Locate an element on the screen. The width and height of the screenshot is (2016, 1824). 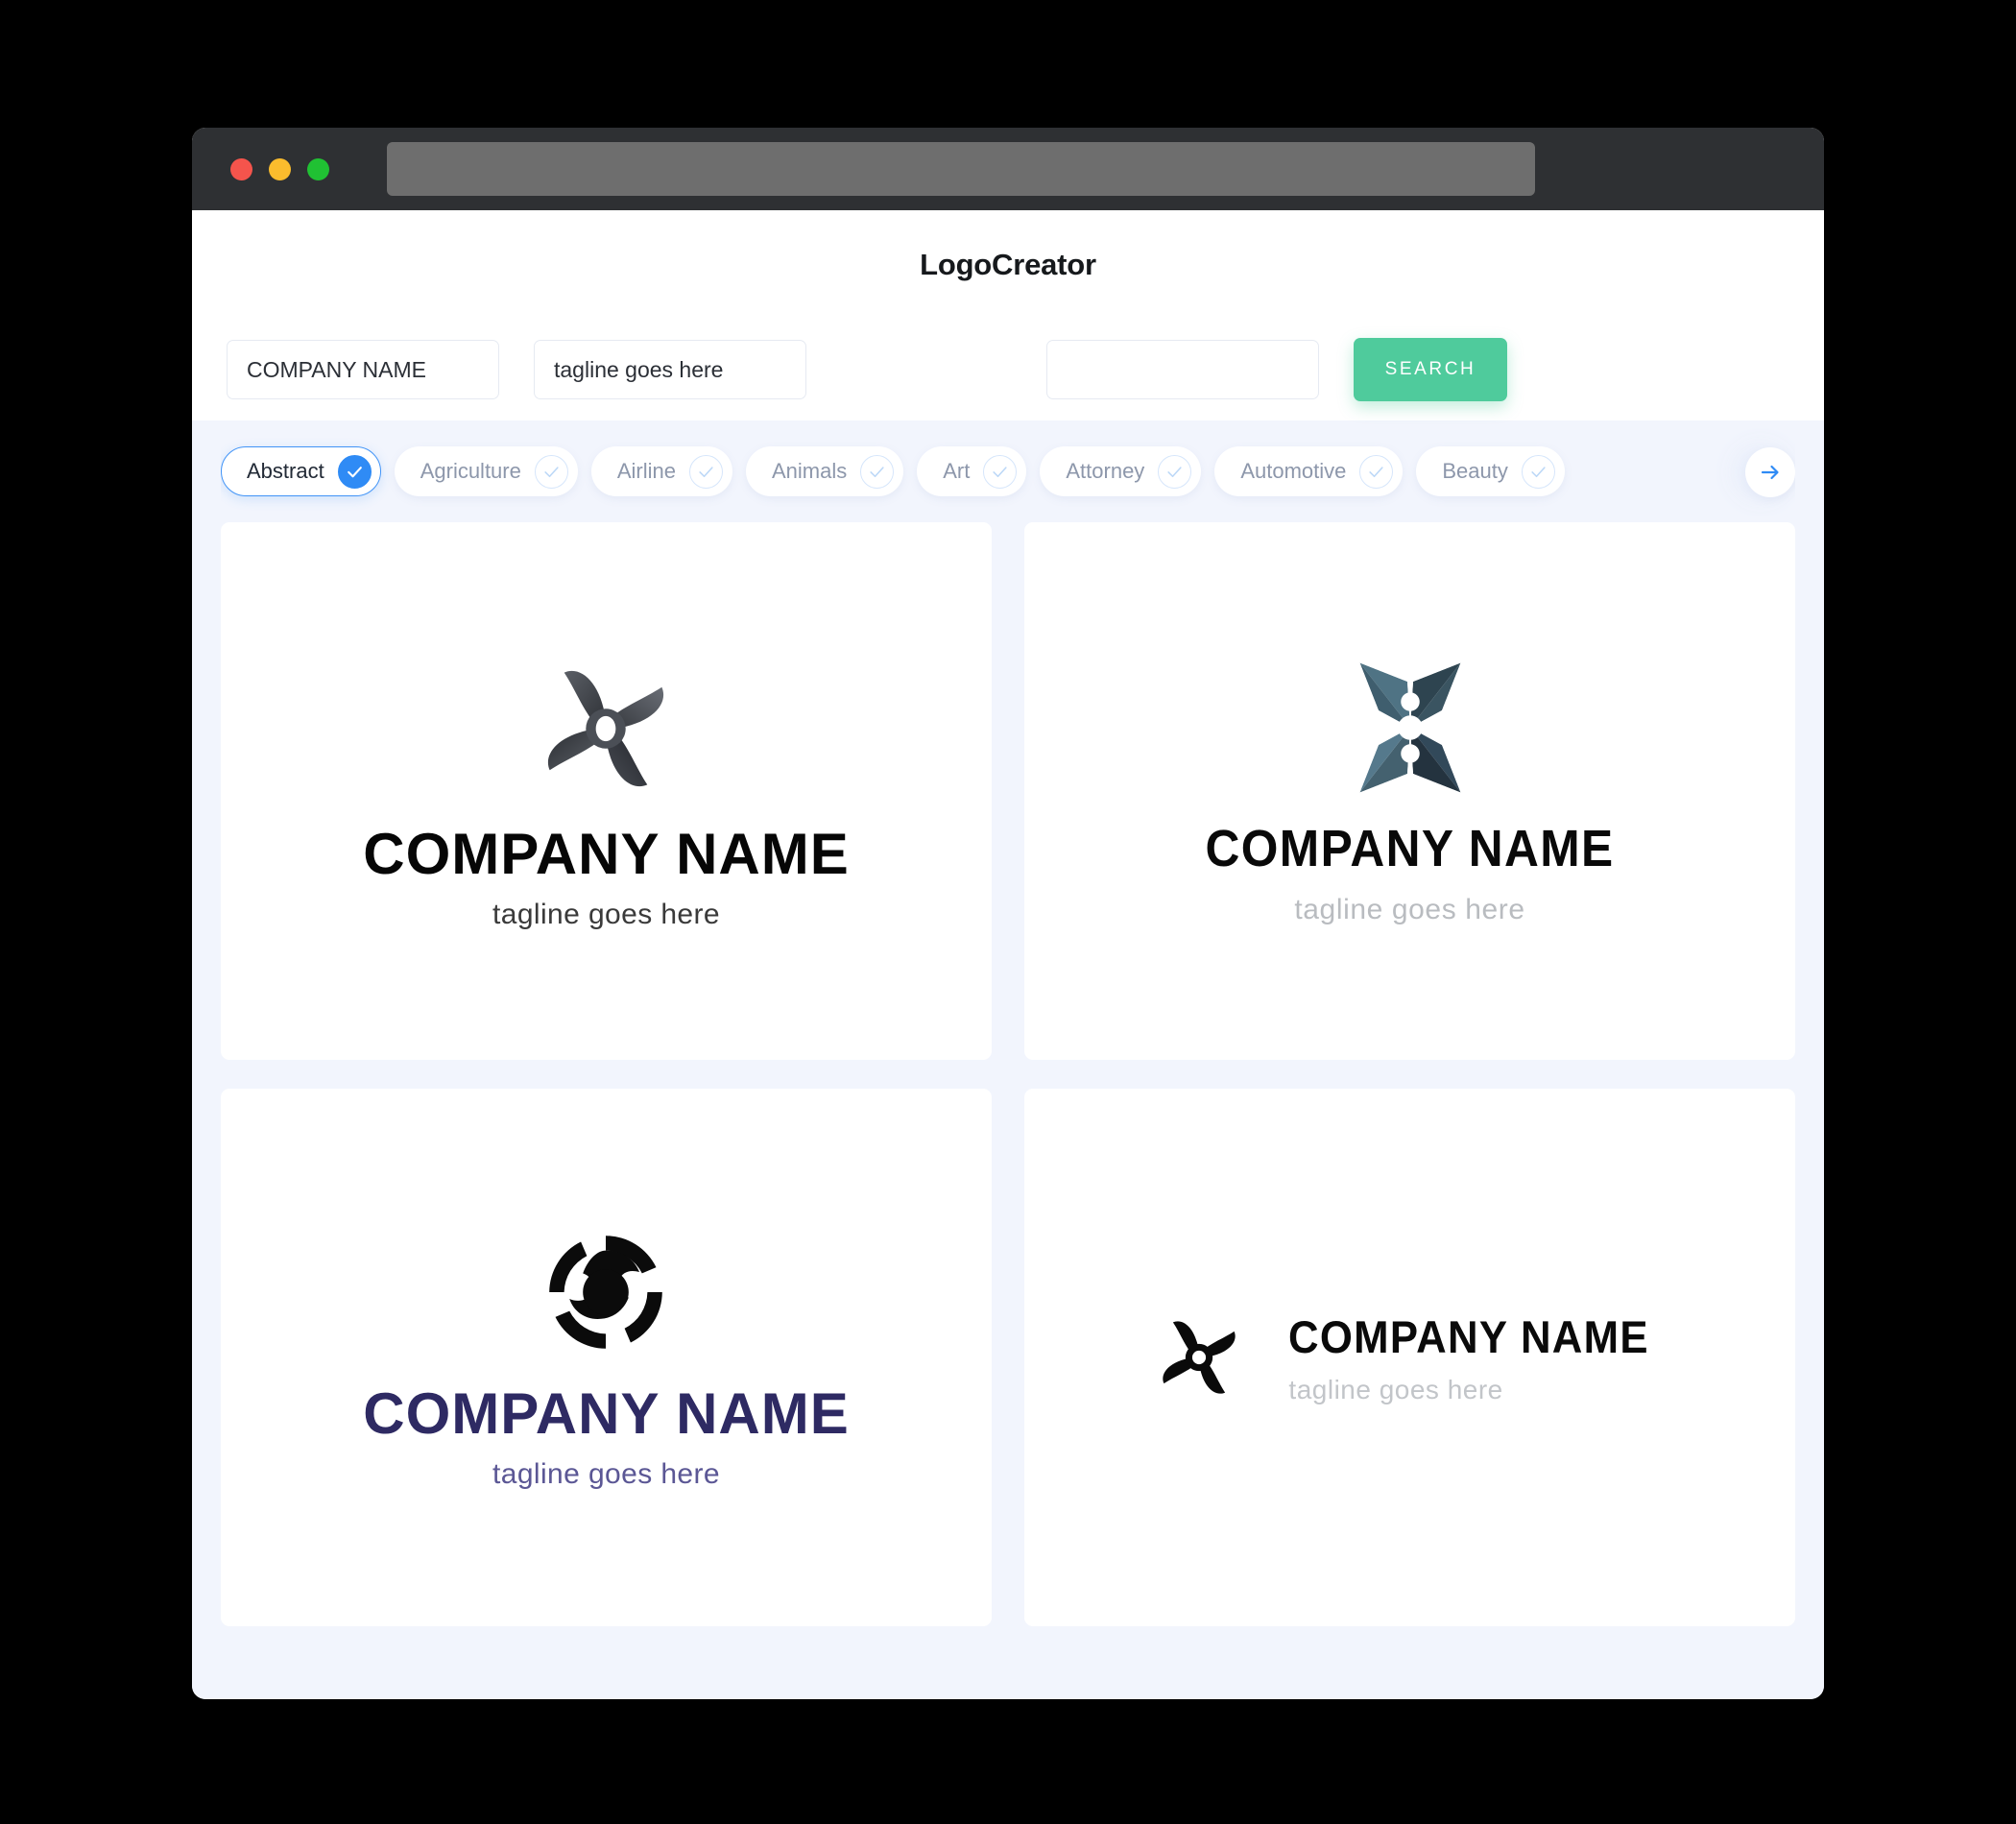
page-title: LogoCreator is located at coordinates (1008, 264).